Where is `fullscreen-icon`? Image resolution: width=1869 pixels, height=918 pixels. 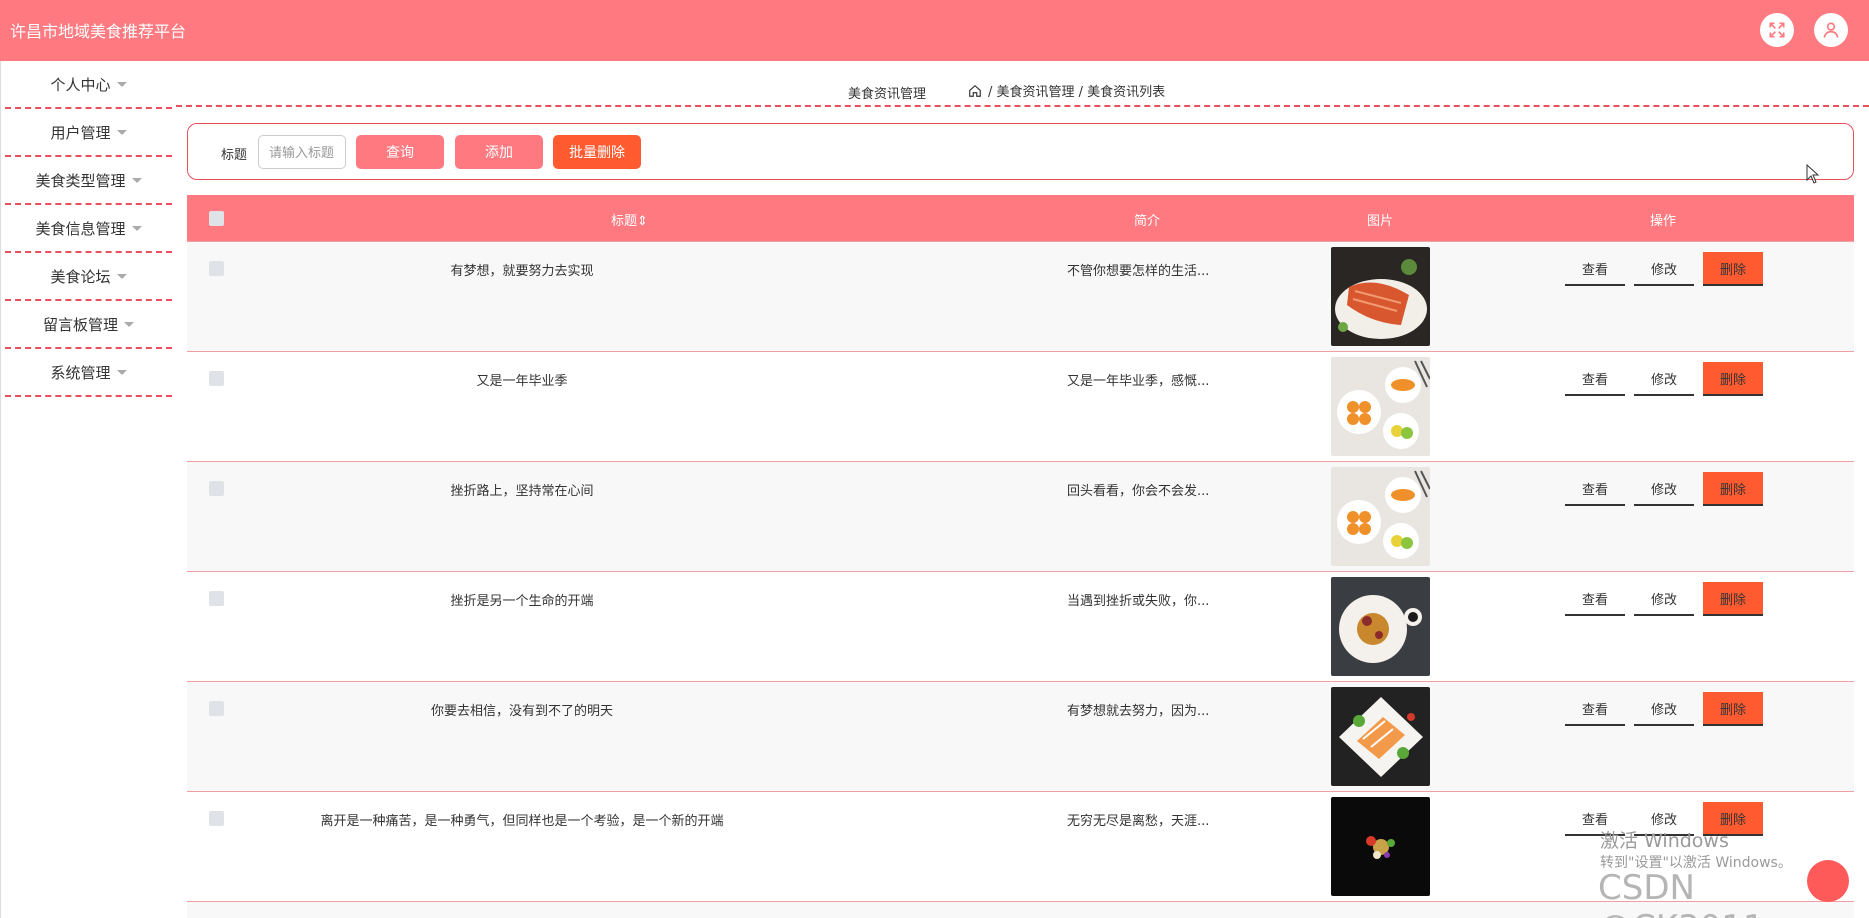 fullscreen-icon is located at coordinates (1777, 30).